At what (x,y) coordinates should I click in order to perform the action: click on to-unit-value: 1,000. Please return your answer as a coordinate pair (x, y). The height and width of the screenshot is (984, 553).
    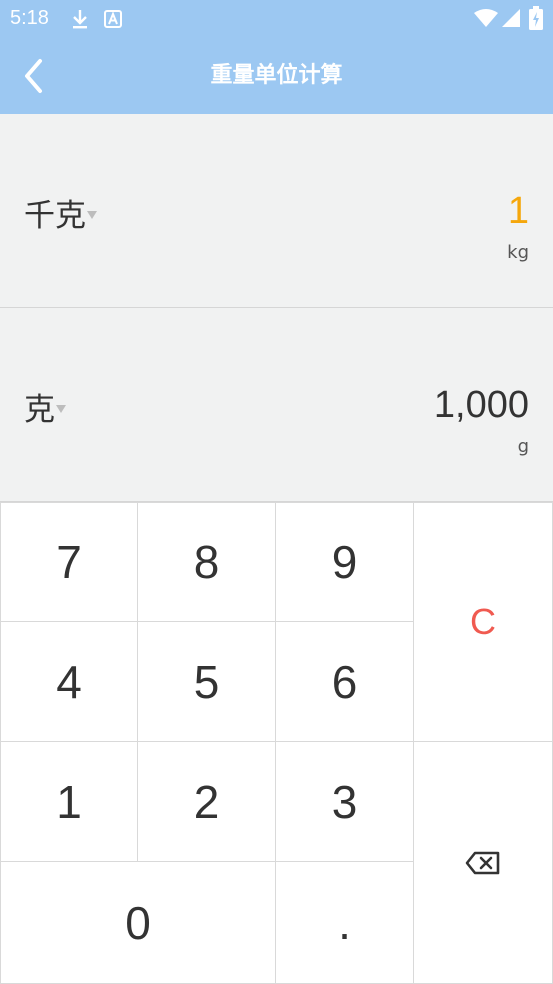
    Looking at the image, I should click on (481, 405).